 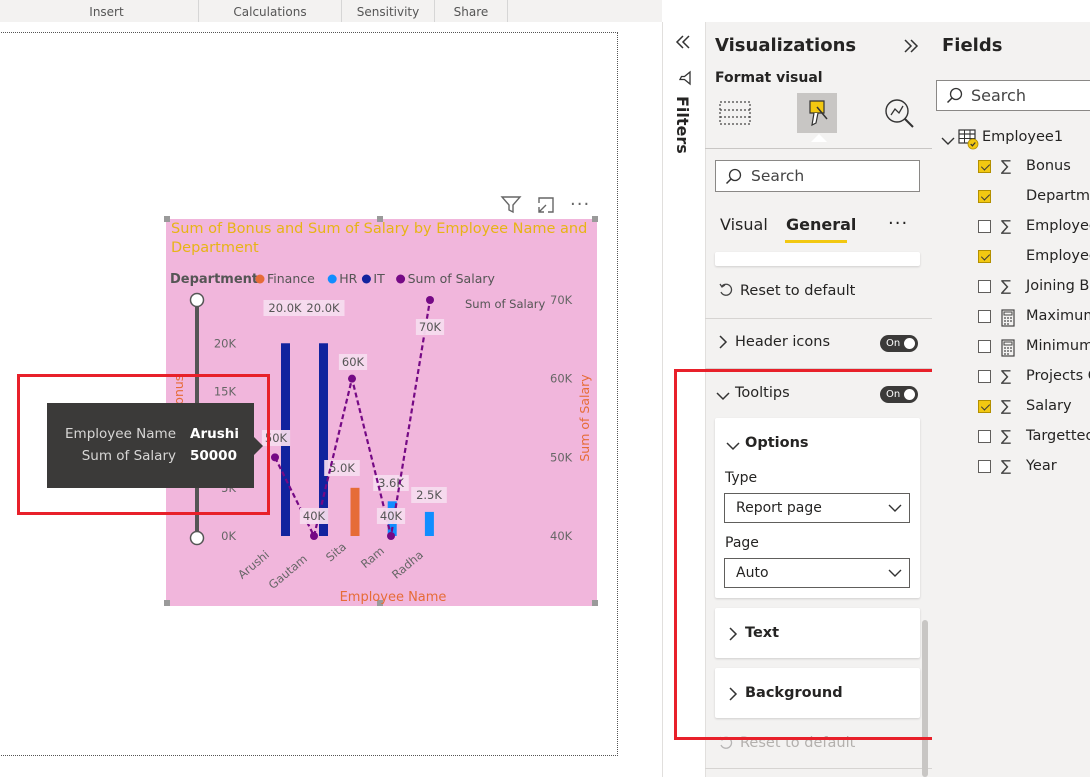 What do you see at coordinates (429, 495) in the screenshot?
I see `bar-data-label: 2.5K` at bounding box center [429, 495].